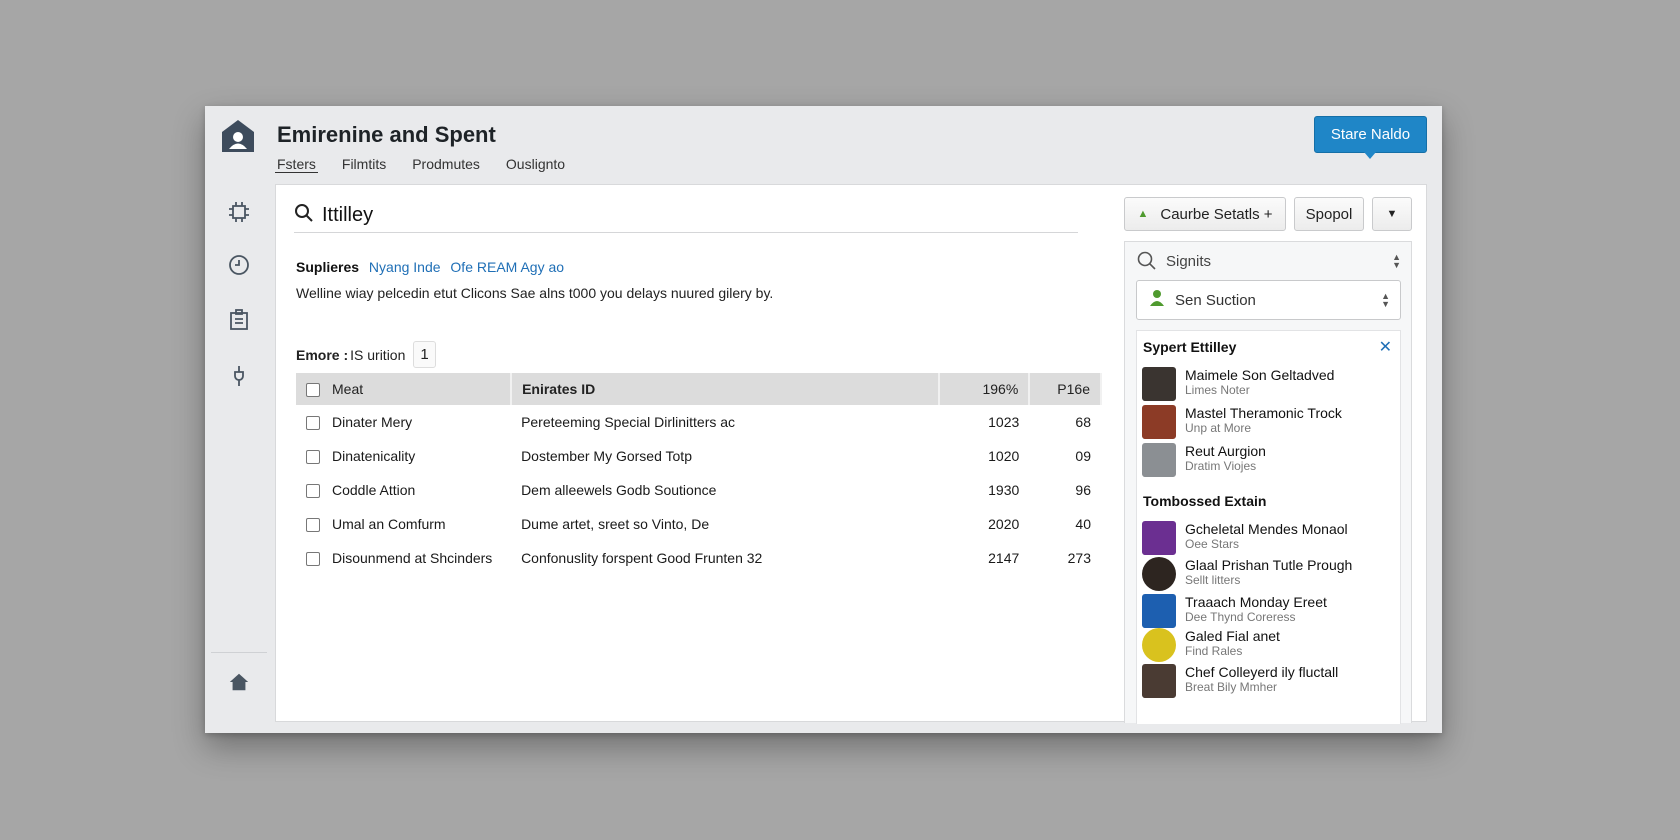 The image size is (1680, 840). Describe the element at coordinates (1083, 456) in the screenshot. I see `table-cell-count: 09` at that location.